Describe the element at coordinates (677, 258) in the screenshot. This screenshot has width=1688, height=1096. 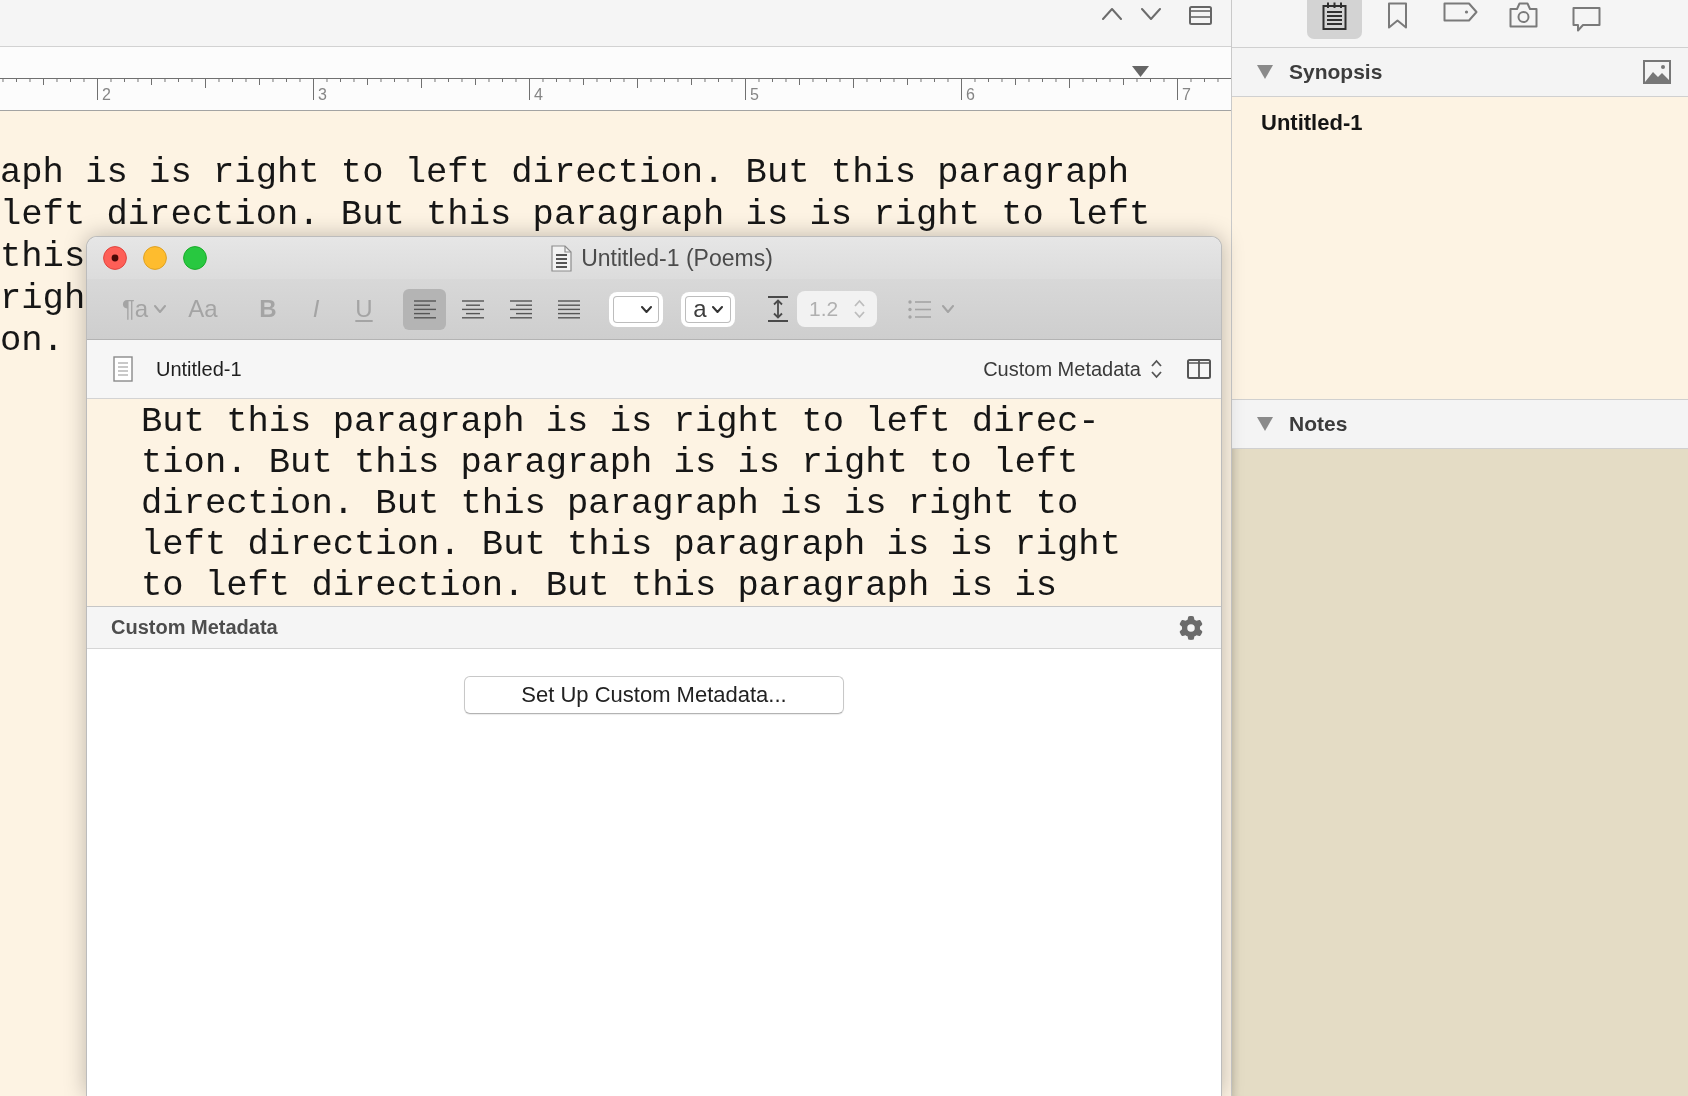
I see `window-title: Untitled-1 (Poems)` at that location.